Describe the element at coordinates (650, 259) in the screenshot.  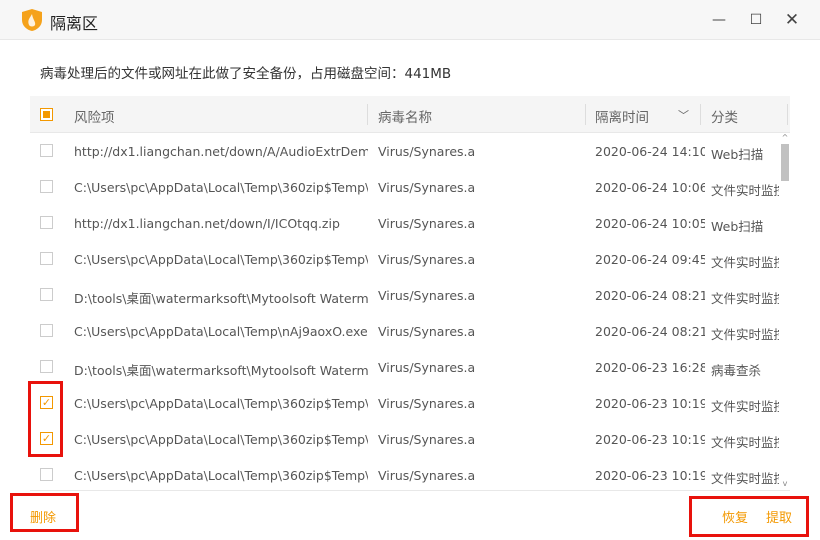
I see `quarantine-time: 2020-06-24 09:45` at that location.